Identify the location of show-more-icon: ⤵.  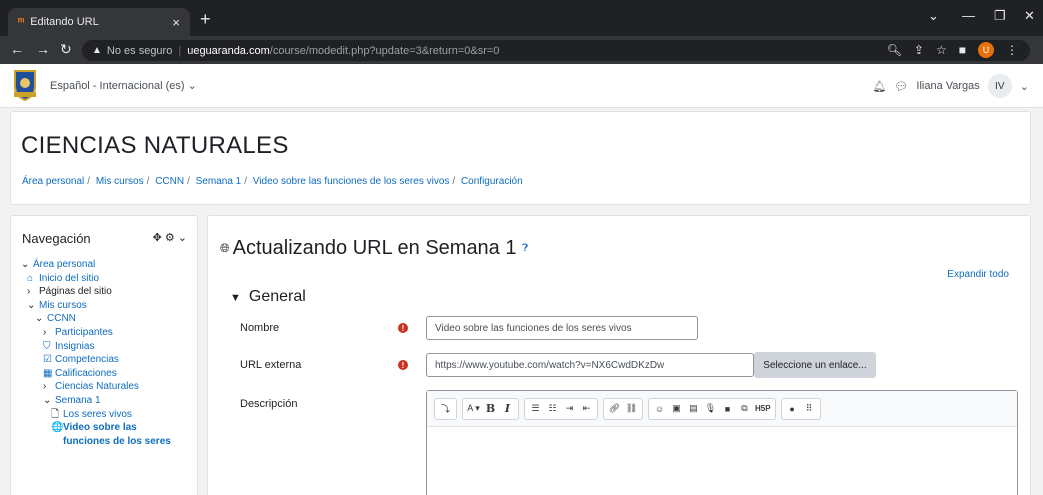
(445, 409).